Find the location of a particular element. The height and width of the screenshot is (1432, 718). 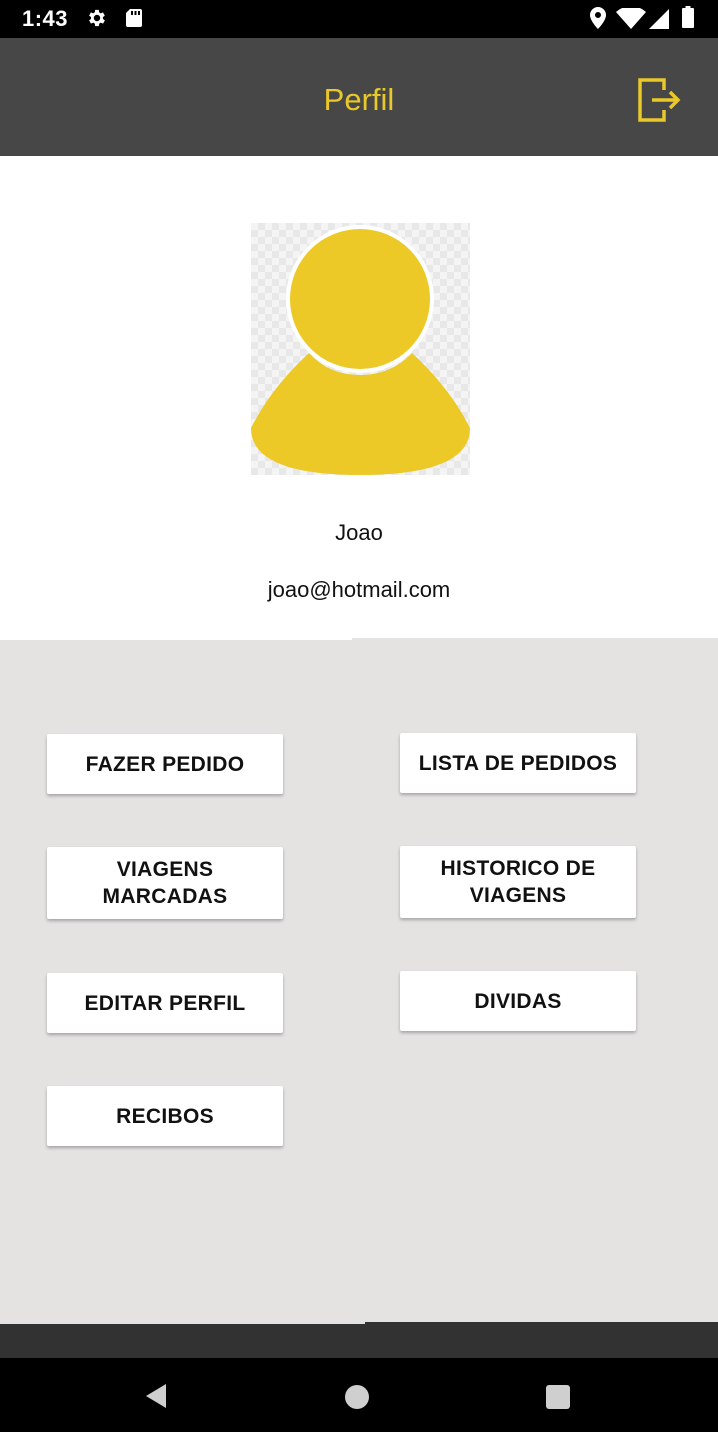

battery-icon is located at coordinates (688, 17).